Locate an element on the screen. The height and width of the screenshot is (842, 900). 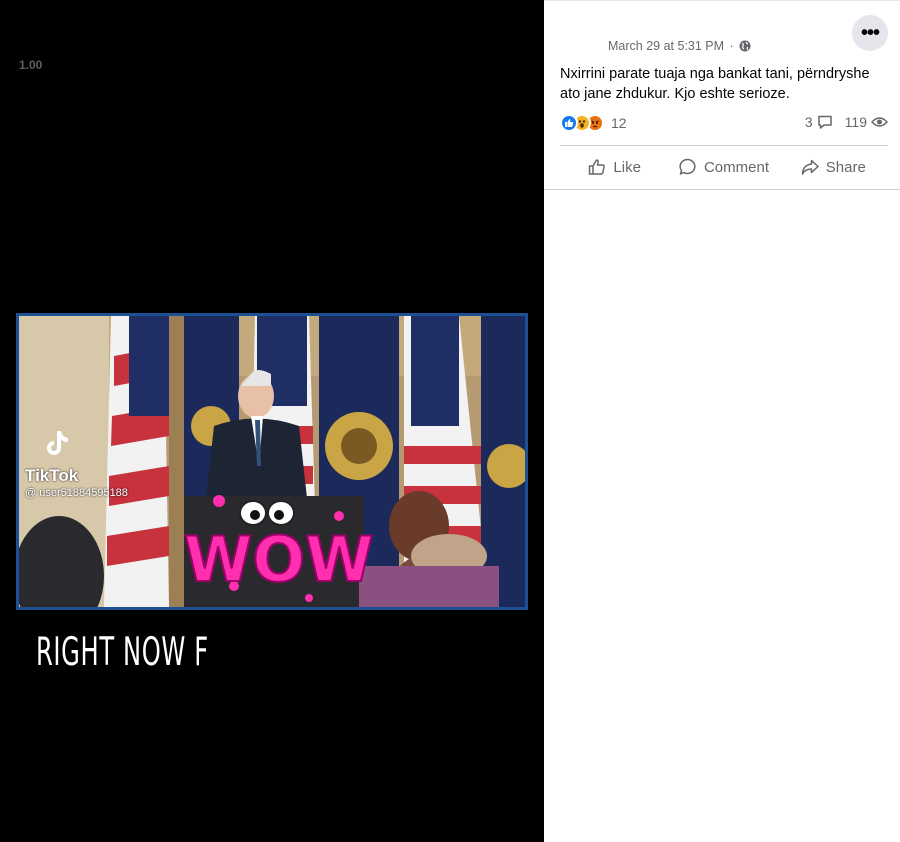
flag-far-right is located at coordinates (503, 461).